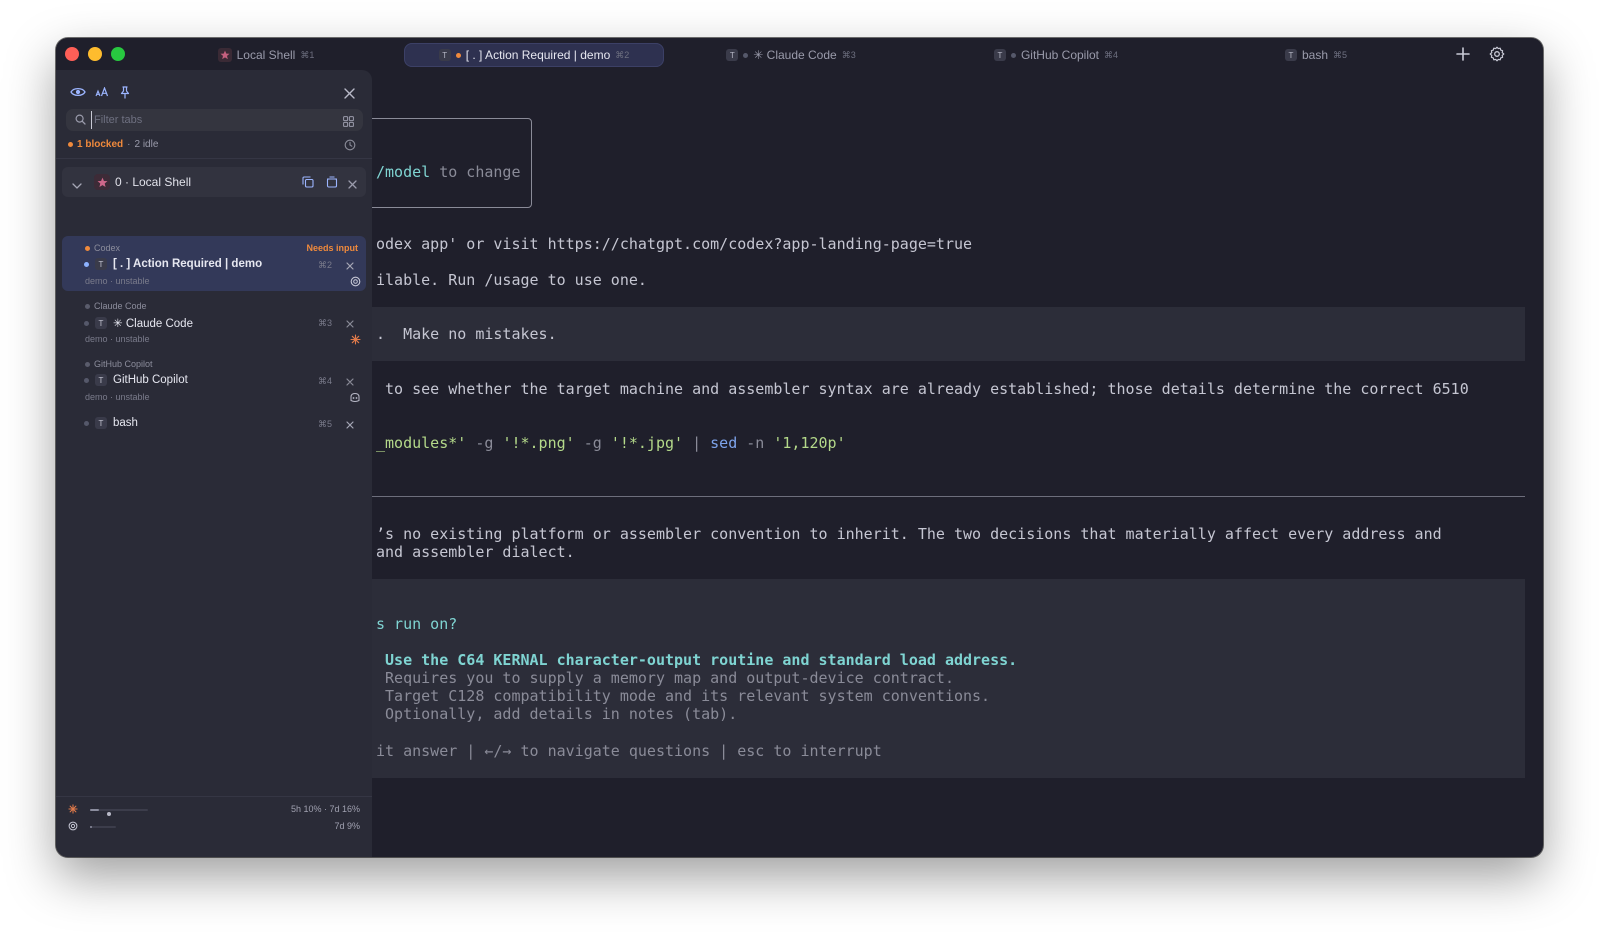 Image resolution: width=1600 pixels, height=932 pixels. I want to click on tab-shortcut: ⌘2, so click(622, 54).